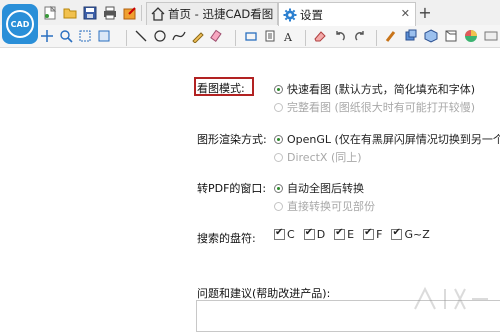  I want to click on drive-checkbox-f: F, so click(373, 234).